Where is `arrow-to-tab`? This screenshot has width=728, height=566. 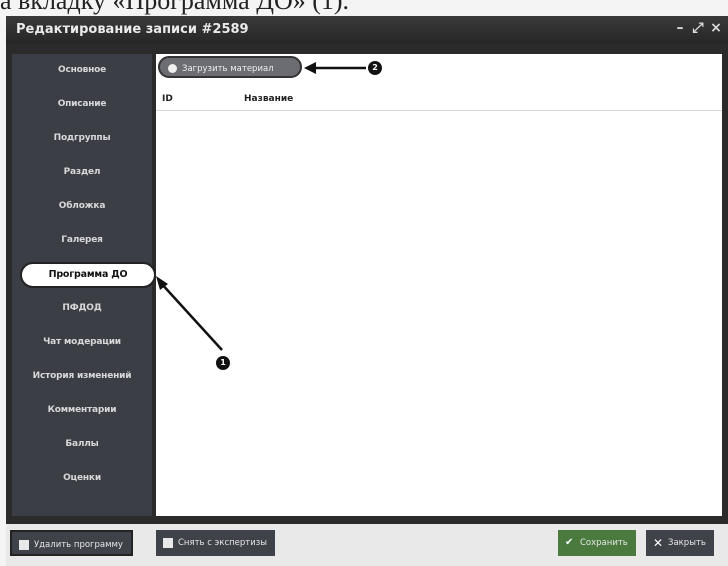 arrow-to-tab is located at coordinates (191, 316).